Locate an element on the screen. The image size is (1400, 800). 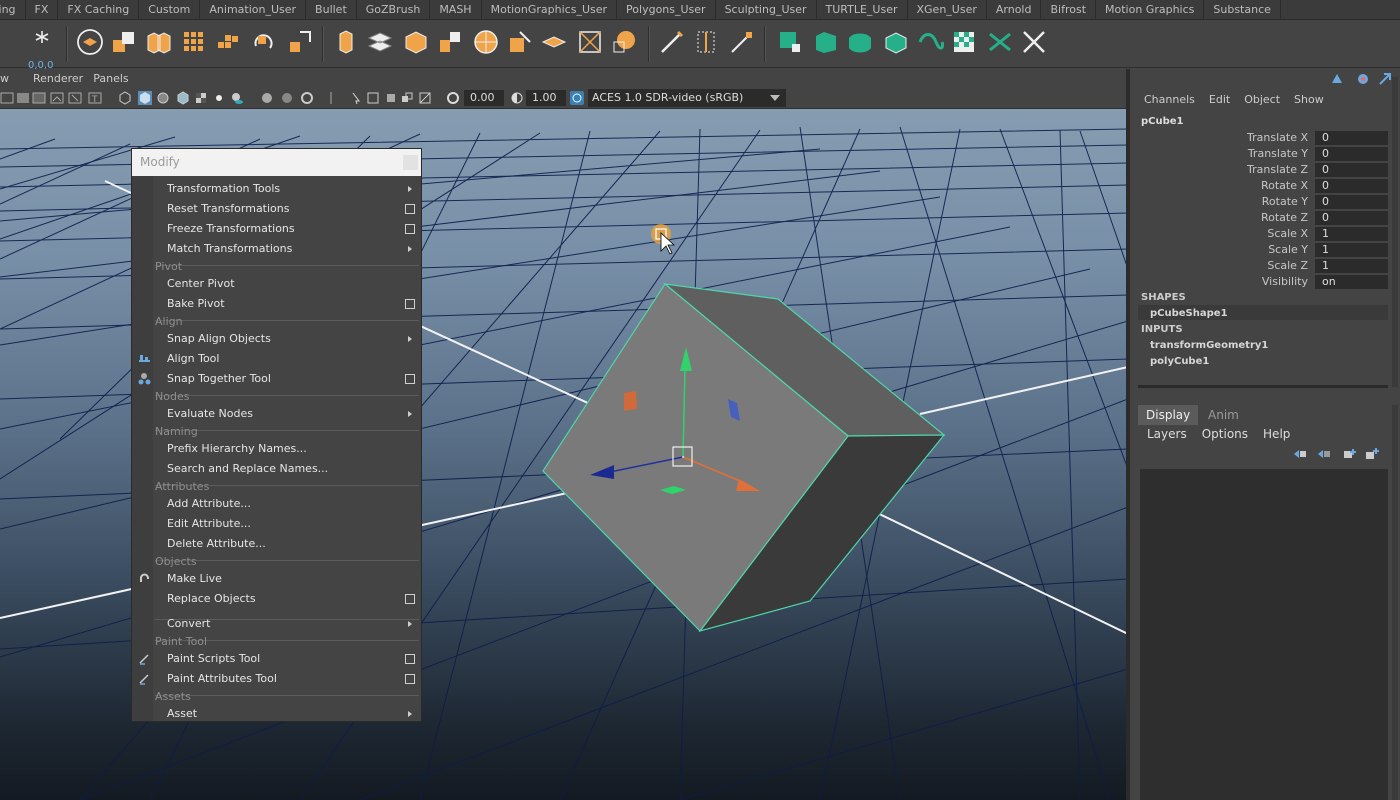
tab-display: Display is located at coordinates (1168, 415).